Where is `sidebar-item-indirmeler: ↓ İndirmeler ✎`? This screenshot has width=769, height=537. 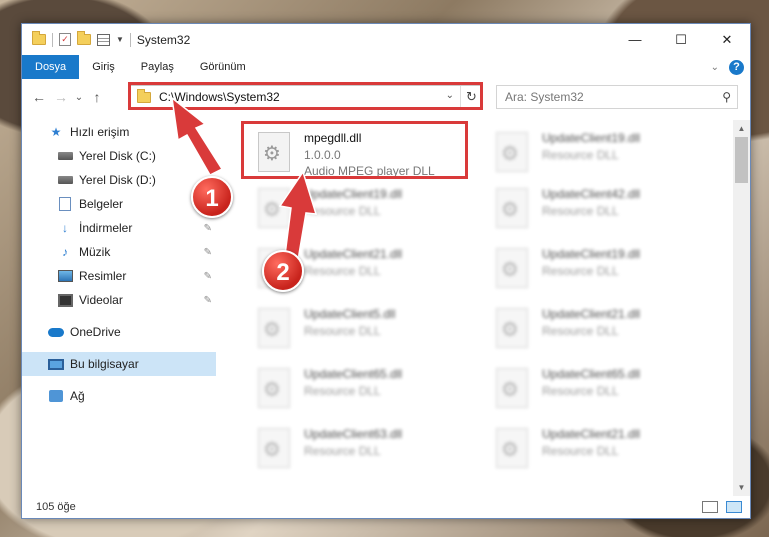
sidebar-item-indirmeler: ↓ İndirmeler ✎ is located at coordinates (119, 228).